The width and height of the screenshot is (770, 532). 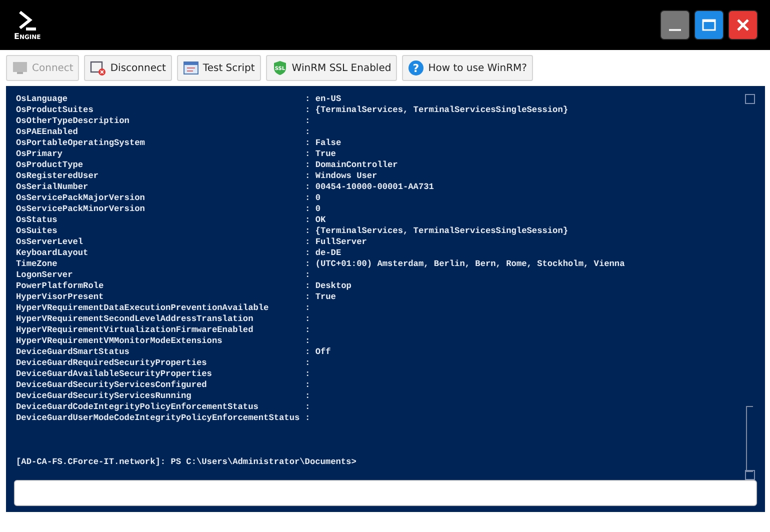 I want to click on property-name: OsOtherTypeDescription, so click(x=73, y=121).